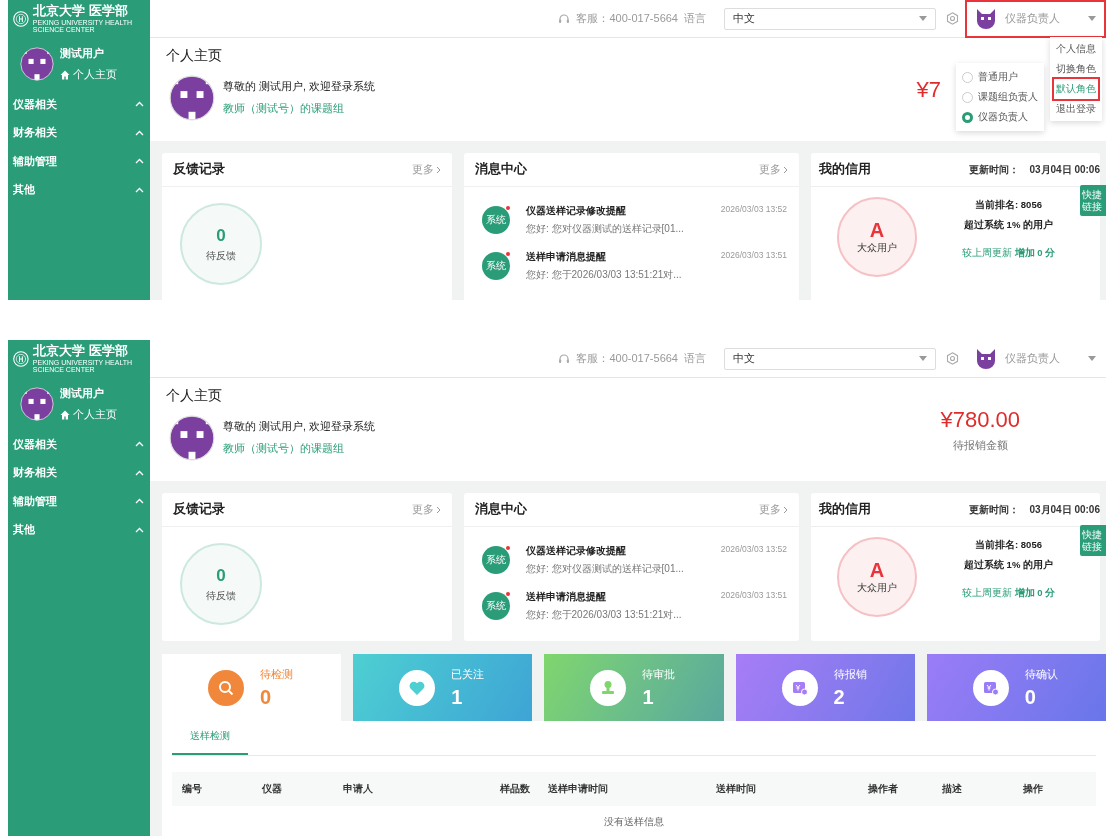 The height and width of the screenshot is (836, 1106). I want to click on stat-tile: 待检测 0, so click(252, 687).